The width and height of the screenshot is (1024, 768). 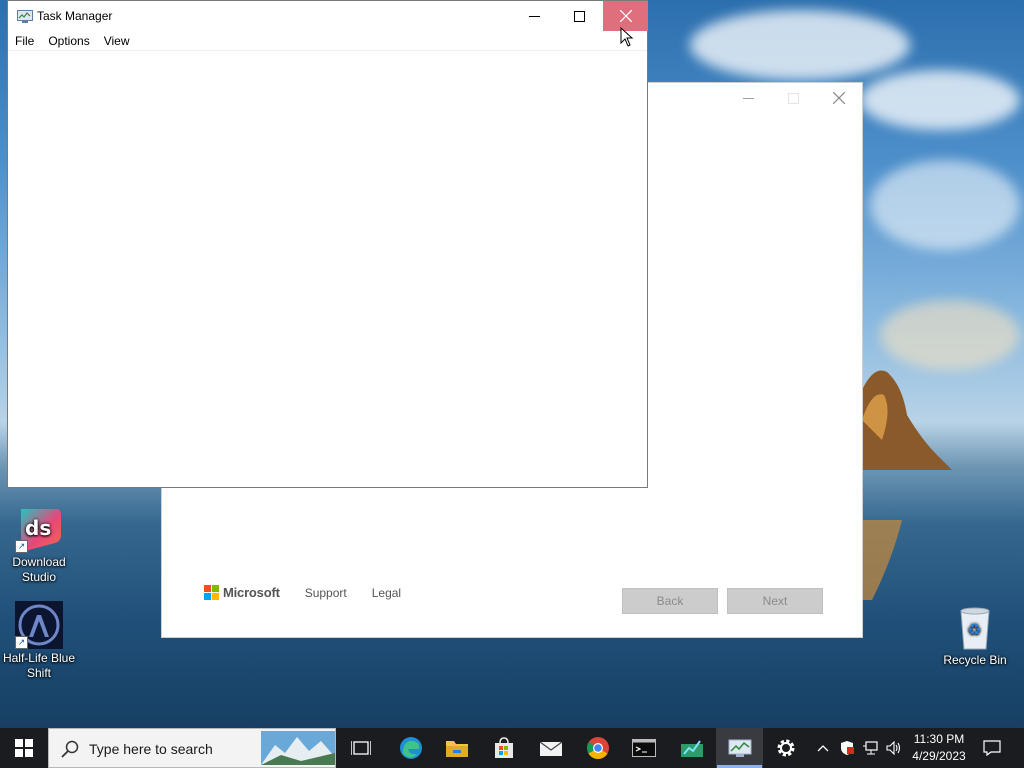 I want to click on volume-tray-button, so click(x=894, y=748).